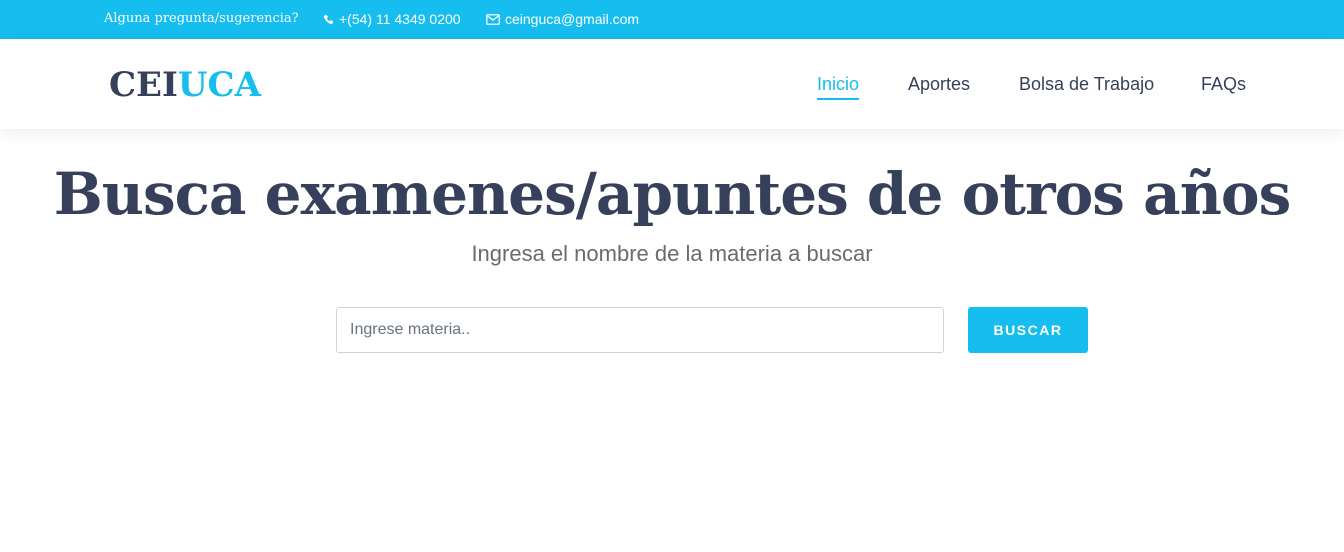 Image resolution: width=1344 pixels, height=552 pixels. What do you see at coordinates (672, 194) in the screenshot?
I see `page-title: Busca examenes/apuntes de otros años` at bounding box center [672, 194].